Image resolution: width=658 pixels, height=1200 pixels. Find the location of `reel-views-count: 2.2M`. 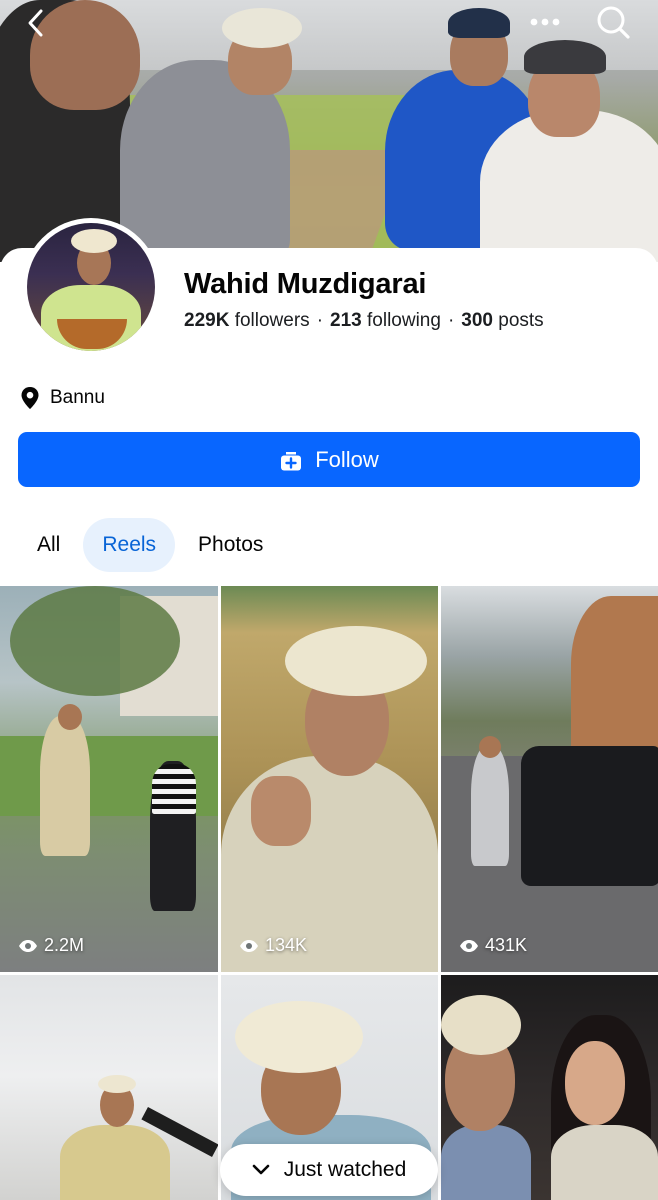

reel-views-count: 2.2M is located at coordinates (64, 945).